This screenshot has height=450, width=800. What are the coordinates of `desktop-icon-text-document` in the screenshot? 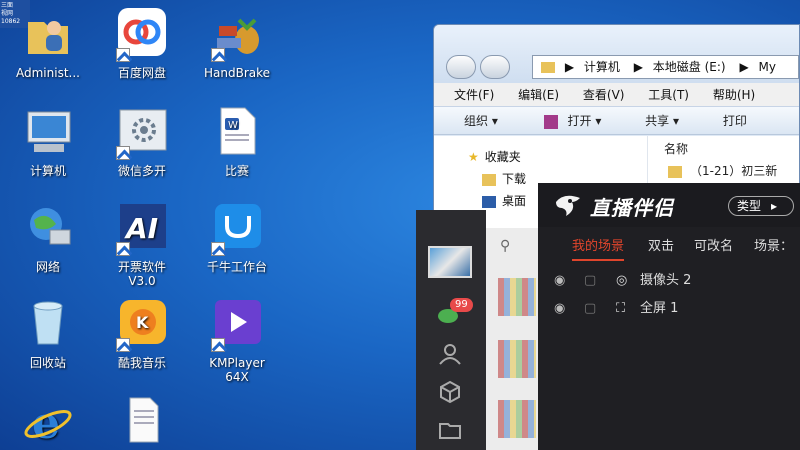 It's located at (142, 422).